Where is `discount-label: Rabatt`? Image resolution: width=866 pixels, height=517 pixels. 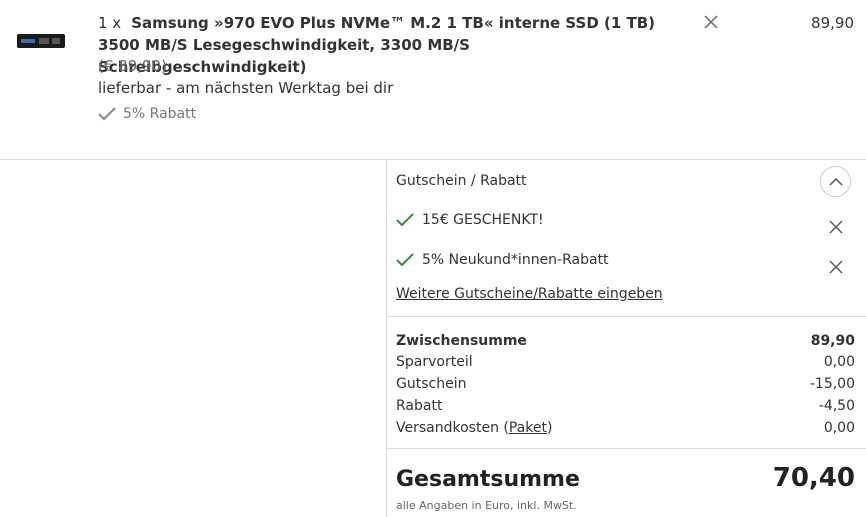 discount-label: Rabatt is located at coordinates (419, 406).